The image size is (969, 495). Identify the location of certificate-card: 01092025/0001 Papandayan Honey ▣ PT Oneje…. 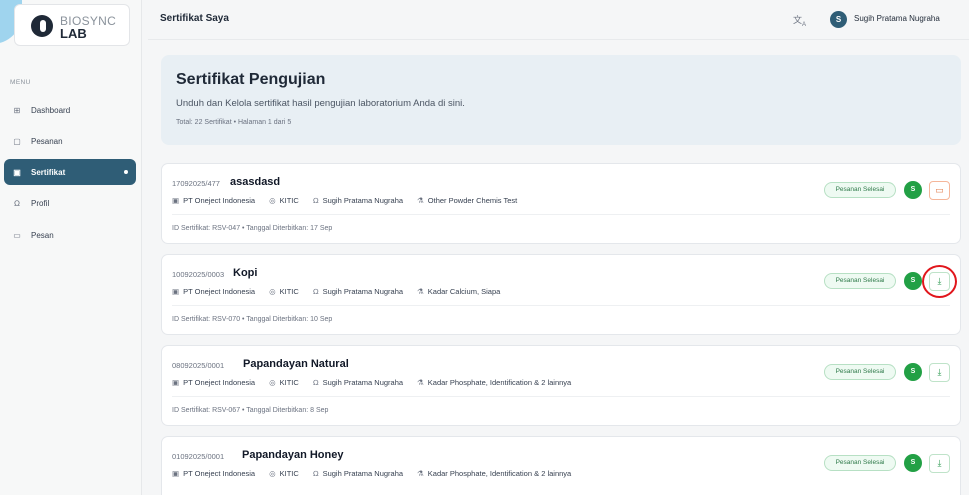
(561, 465).